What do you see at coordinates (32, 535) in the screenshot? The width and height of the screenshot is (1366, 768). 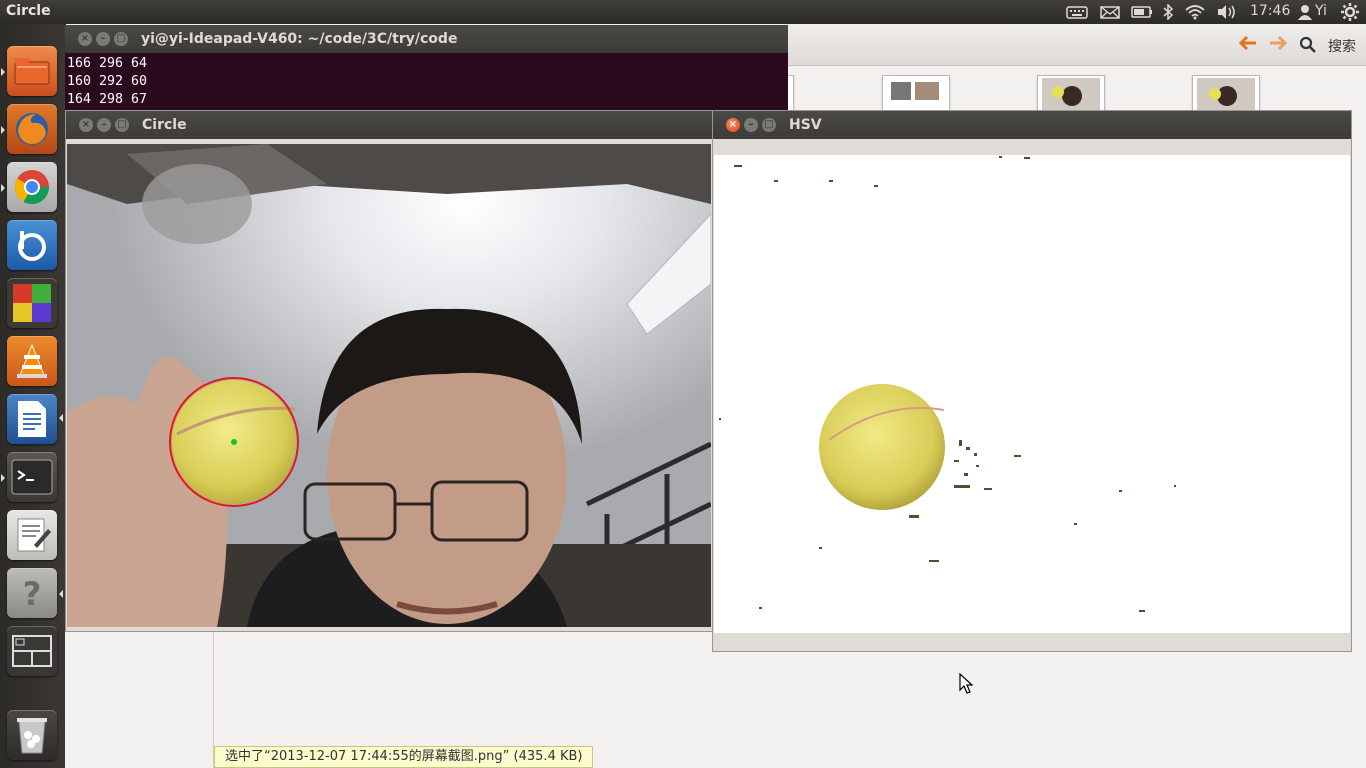 I see `text-editor-icon` at bounding box center [32, 535].